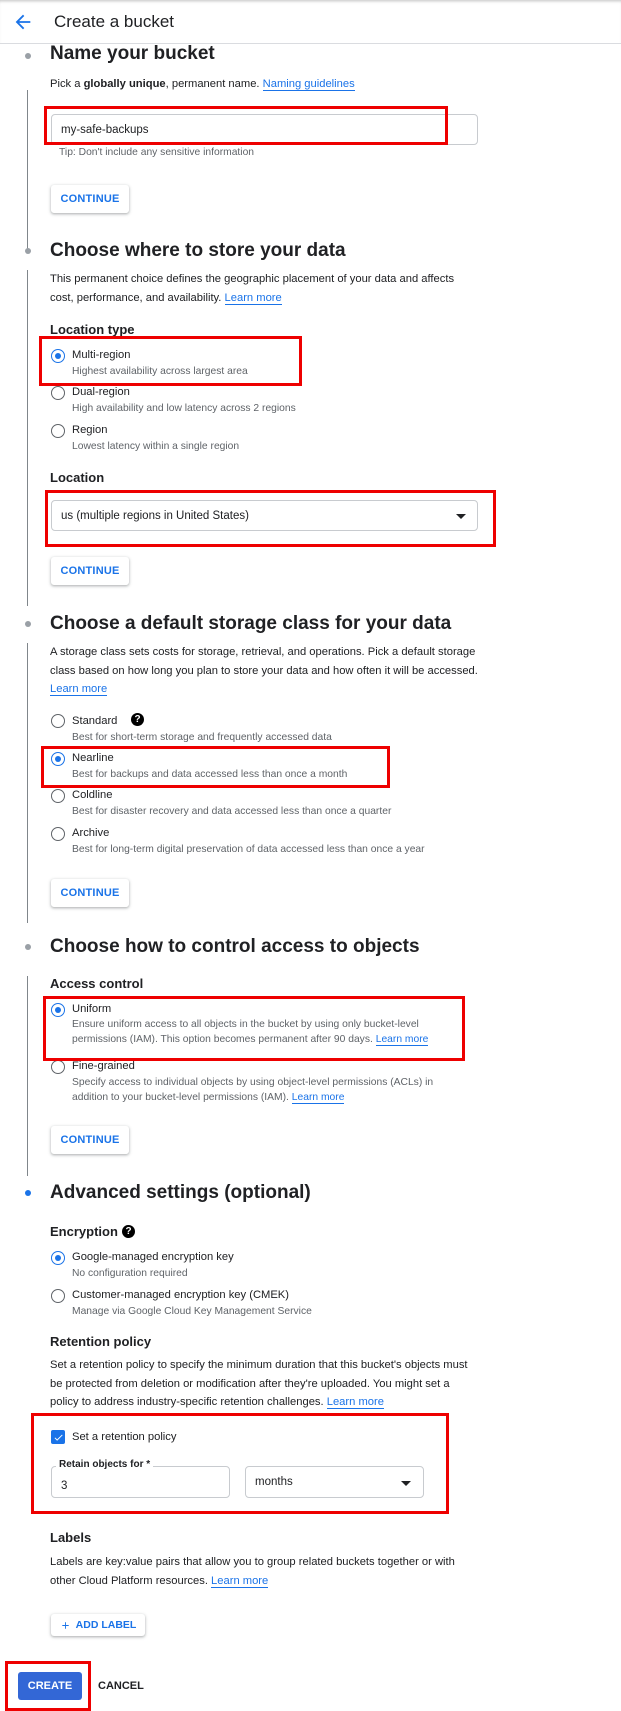  What do you see at coordinates (58, 1296) in the screenshot?
I see `radio-cmek` at bounding box center [58, 1296].